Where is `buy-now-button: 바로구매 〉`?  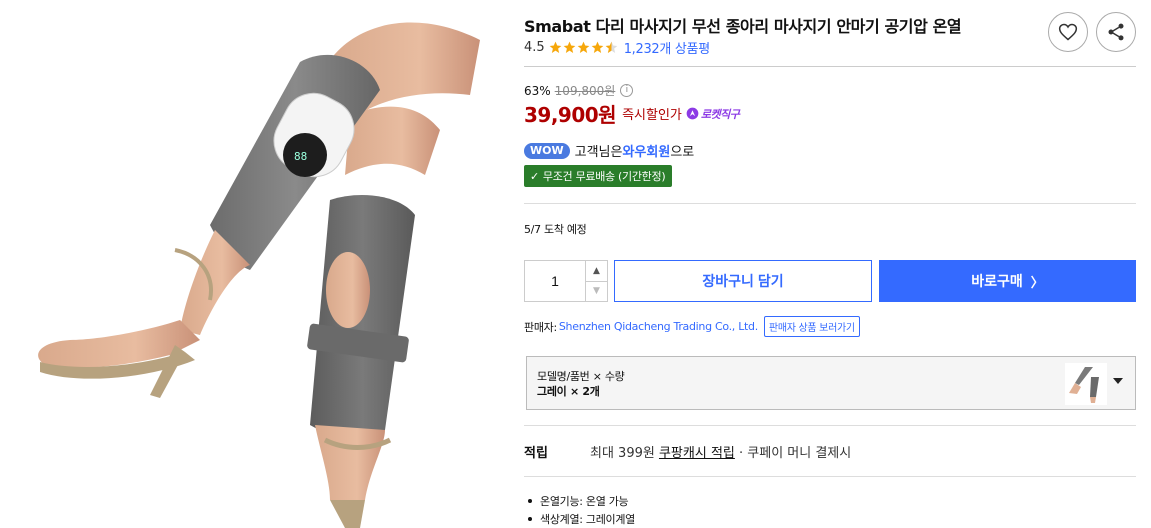
buy-now-button: 바로구매 〉 is located at coordinates (1007, 281).